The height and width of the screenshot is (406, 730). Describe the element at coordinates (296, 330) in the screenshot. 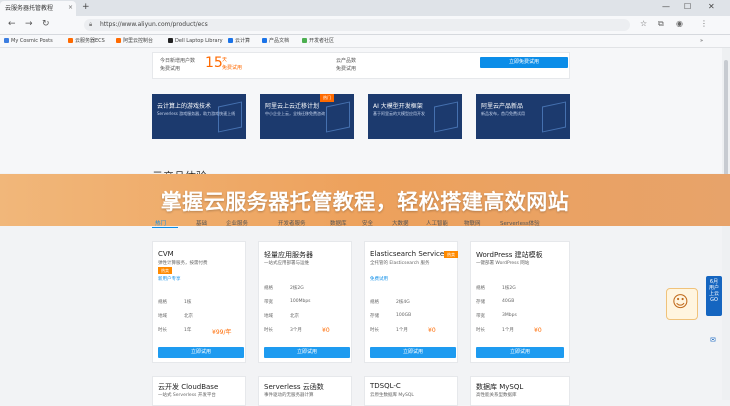

I see `spec-value: 3个月` at that location.